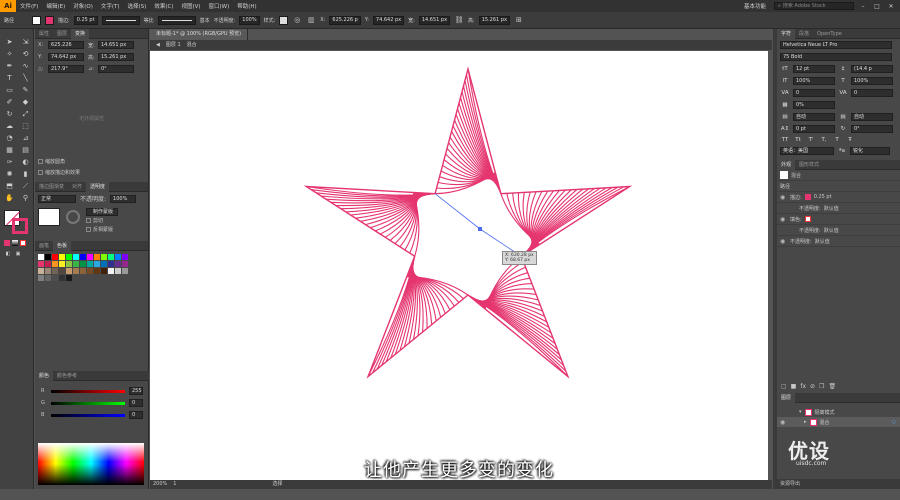 The width and height of the screenshot is (900, 500). What do you see at coordinates (88, 391) in the screenshot?
I see `color-r-slider` at bounding box center [88, 391].